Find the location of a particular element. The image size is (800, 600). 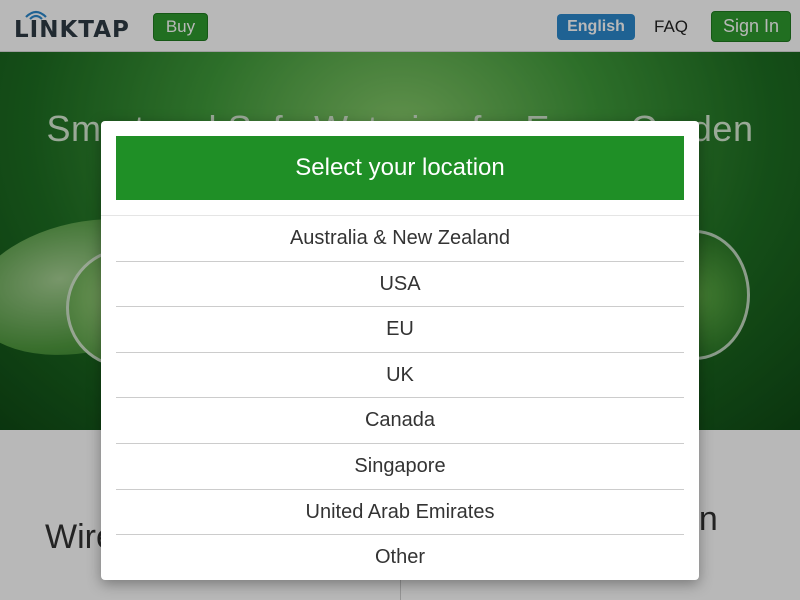

modal-title: Select your location is located at coordinates (400, 168).